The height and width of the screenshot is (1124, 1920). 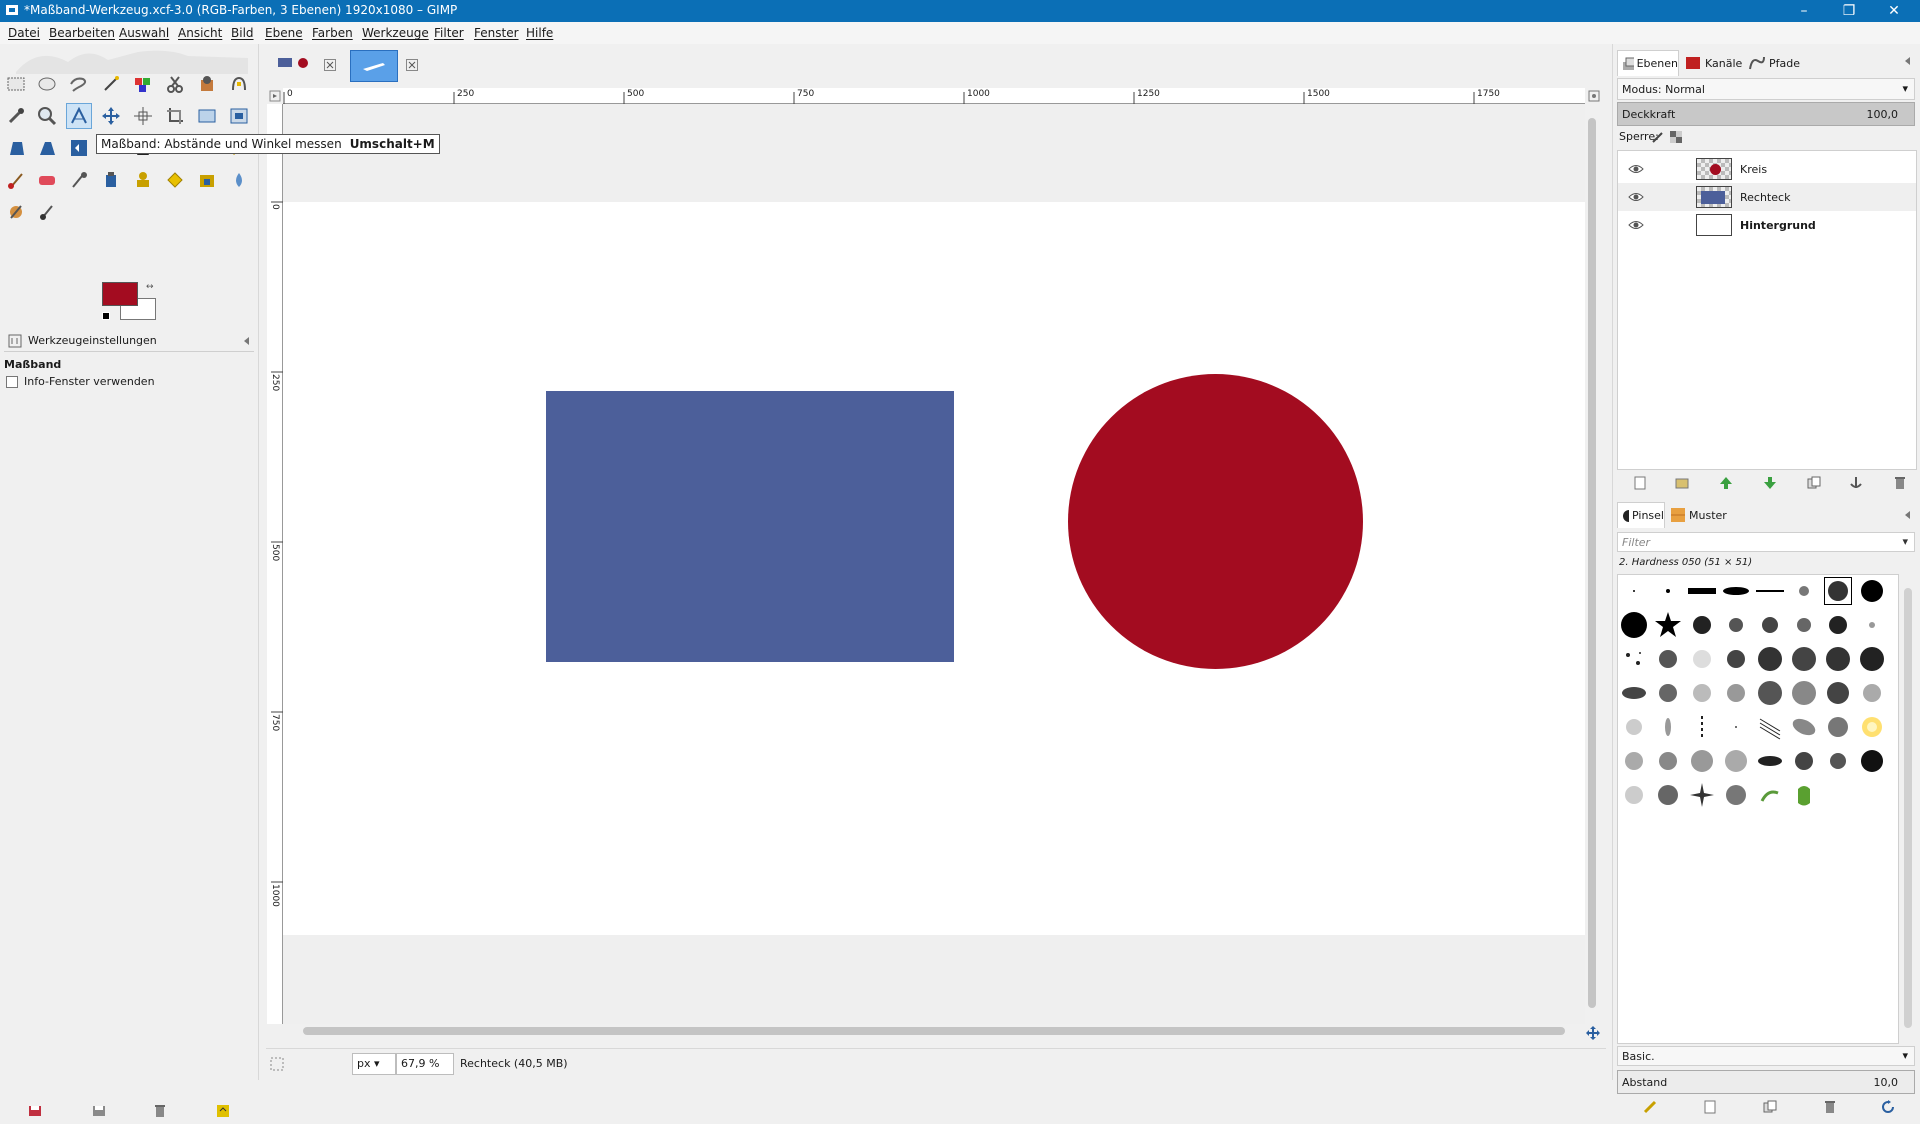 I want to click on new-layer-icon, so click(x=1640, y=483).